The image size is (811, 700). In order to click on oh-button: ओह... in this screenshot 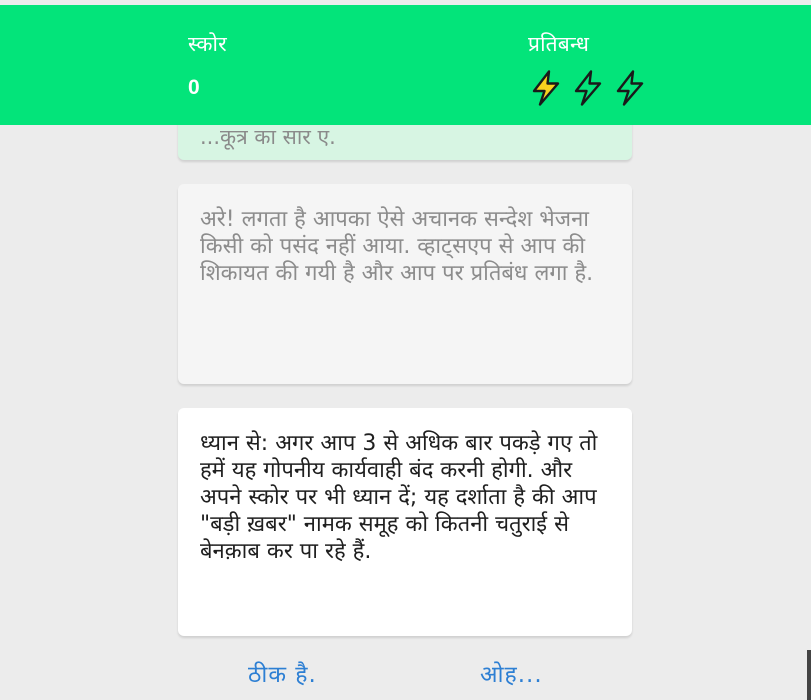, I will do `click(511, 673)`.